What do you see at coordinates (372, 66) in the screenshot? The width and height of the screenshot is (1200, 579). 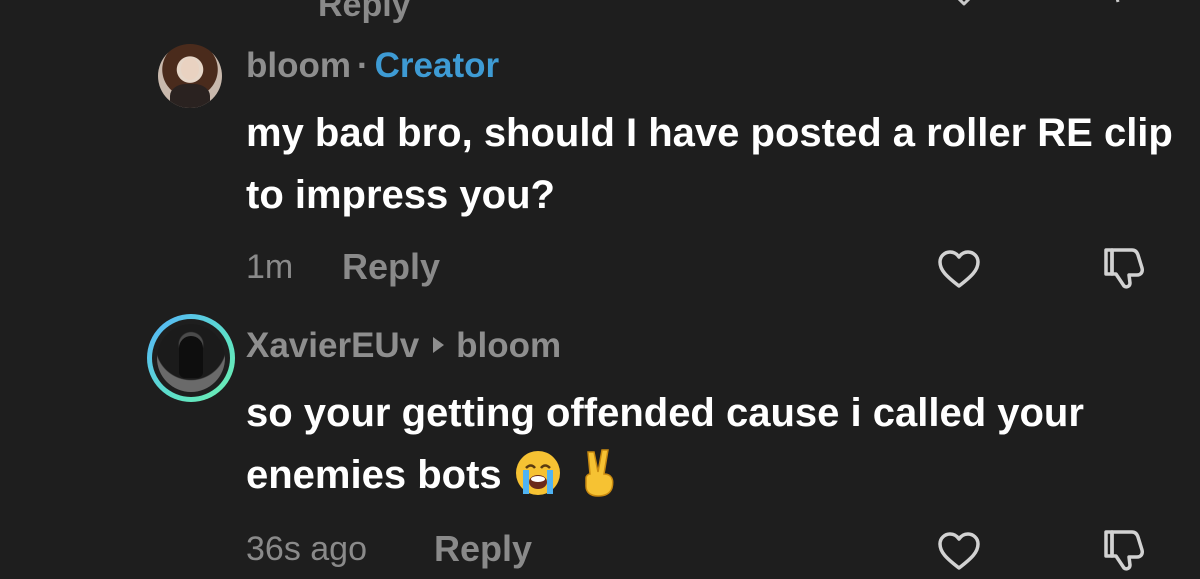 I see `comment-header: bloom · Creator` at bounding box center [372, 66].